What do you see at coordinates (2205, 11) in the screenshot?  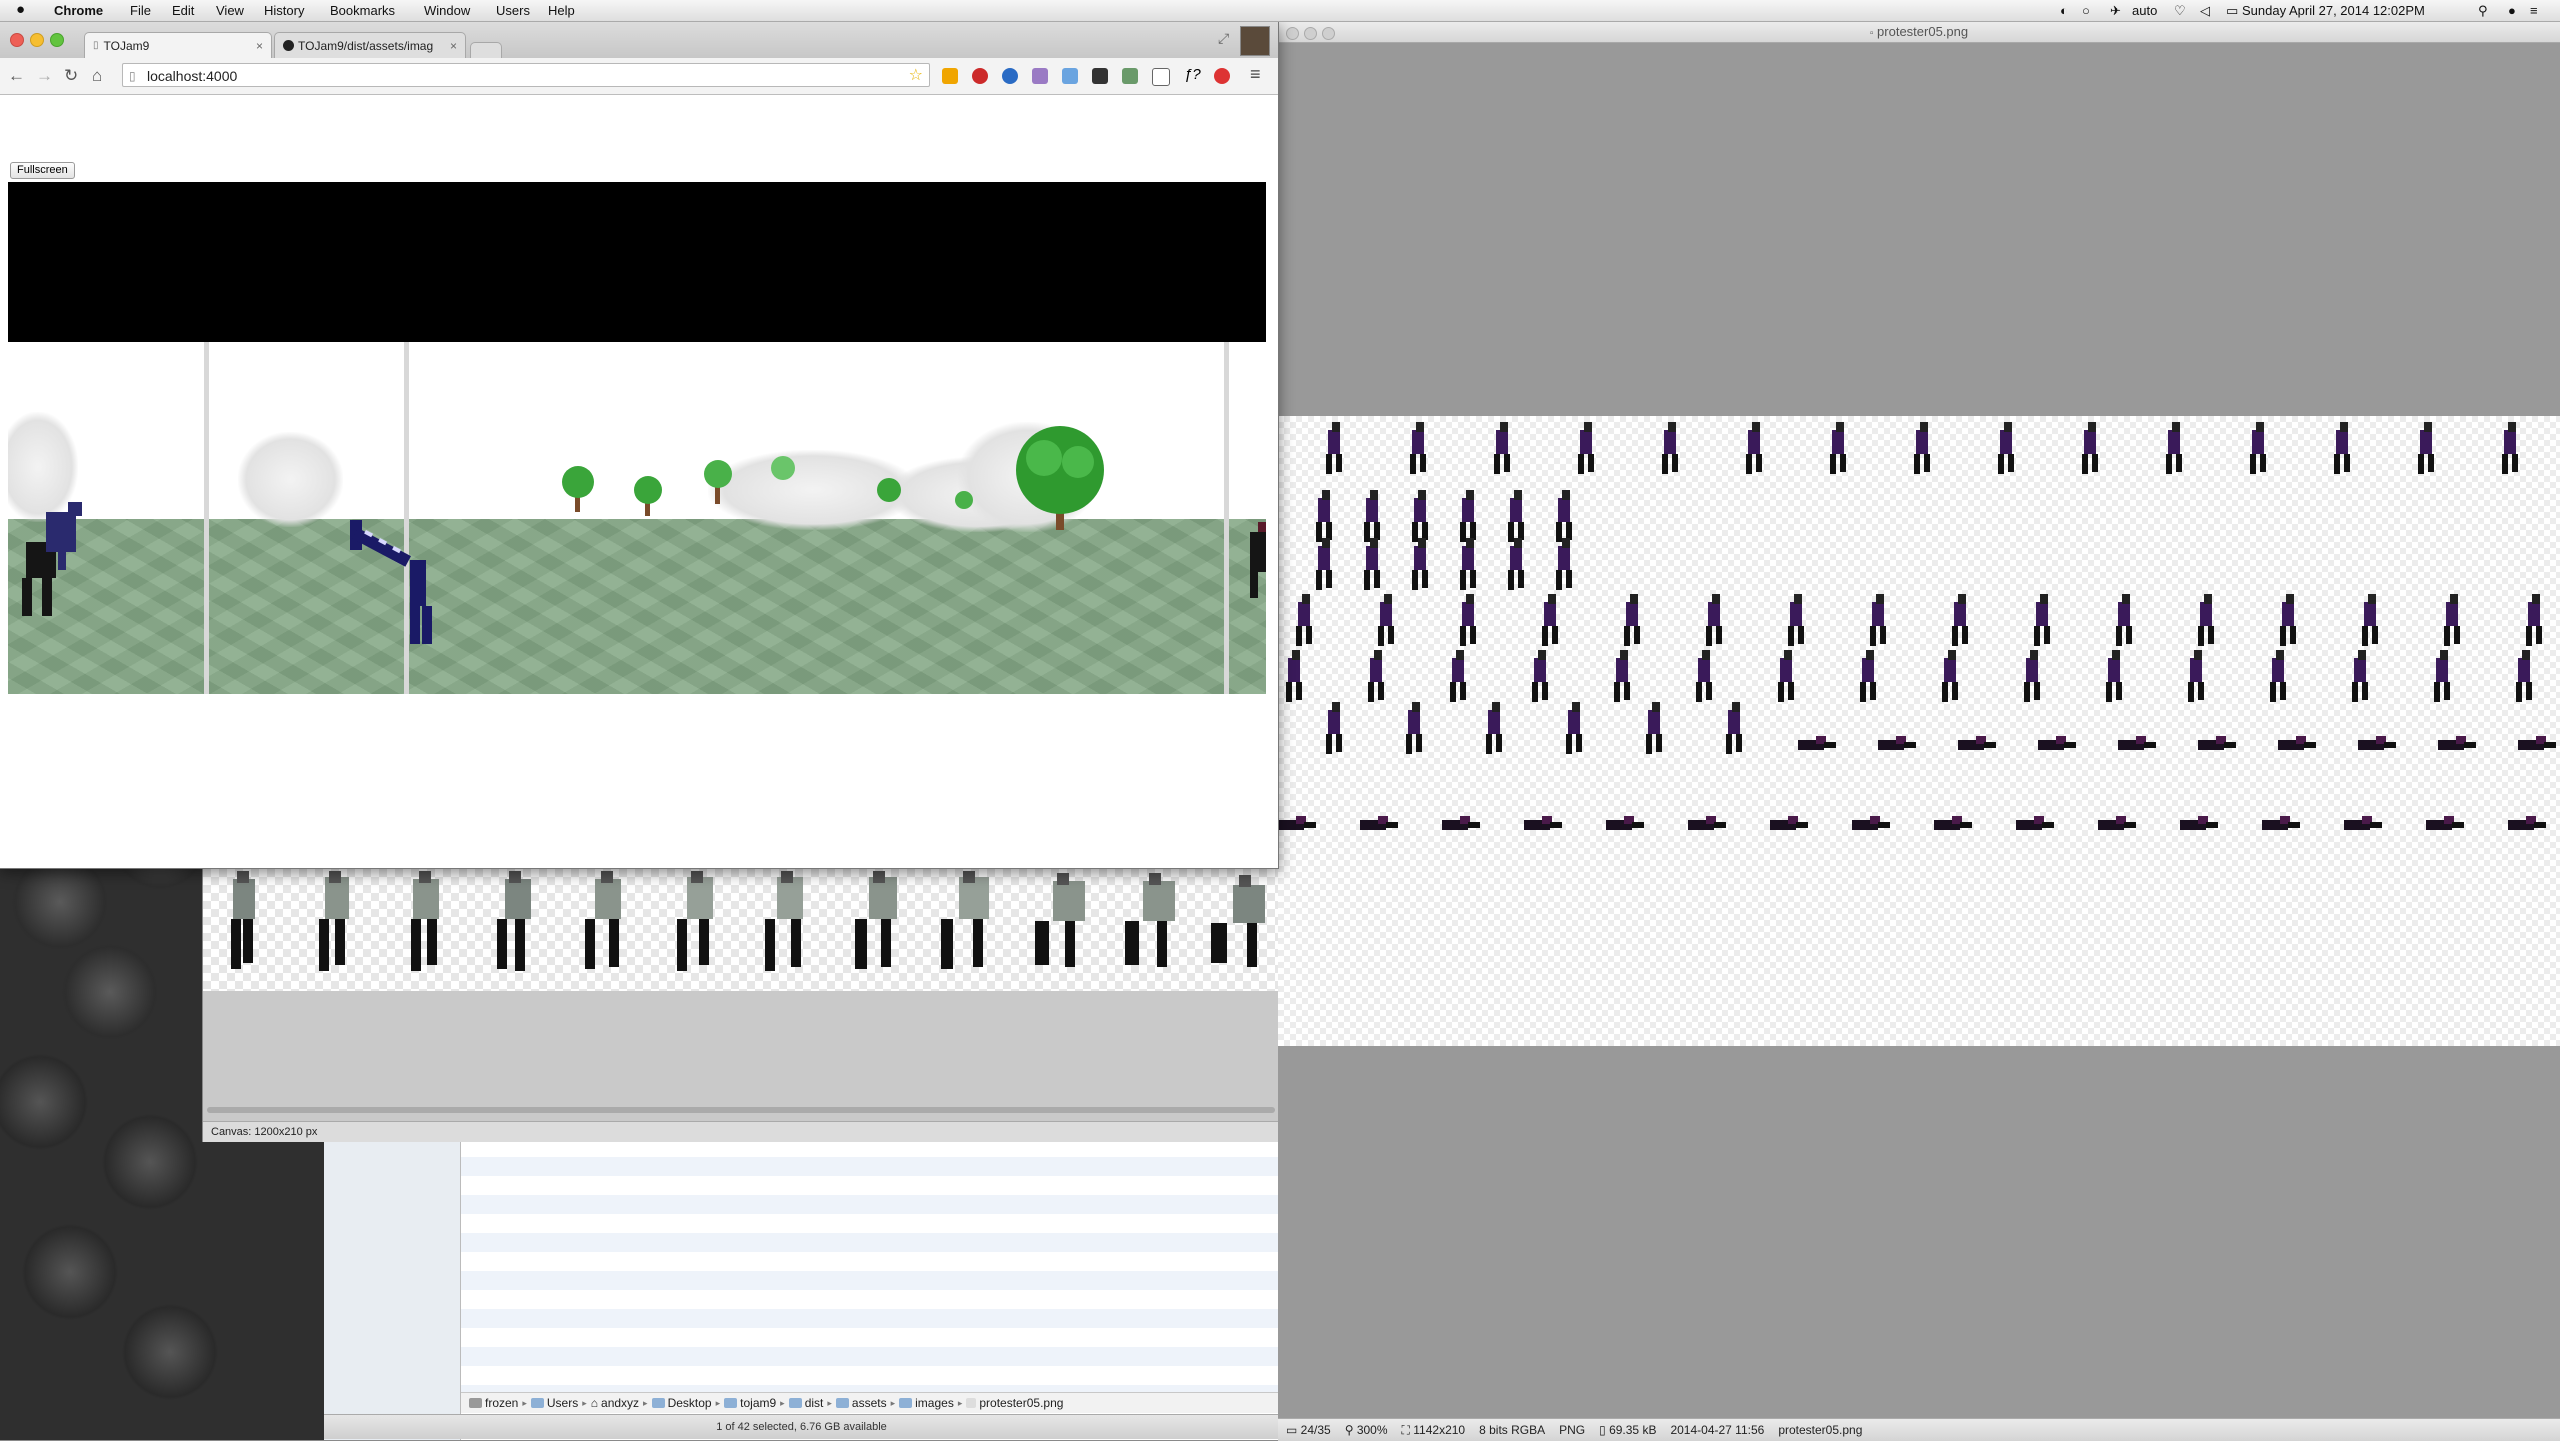 I see `volume-icon: ◁` at bounding box center [2205, 11].